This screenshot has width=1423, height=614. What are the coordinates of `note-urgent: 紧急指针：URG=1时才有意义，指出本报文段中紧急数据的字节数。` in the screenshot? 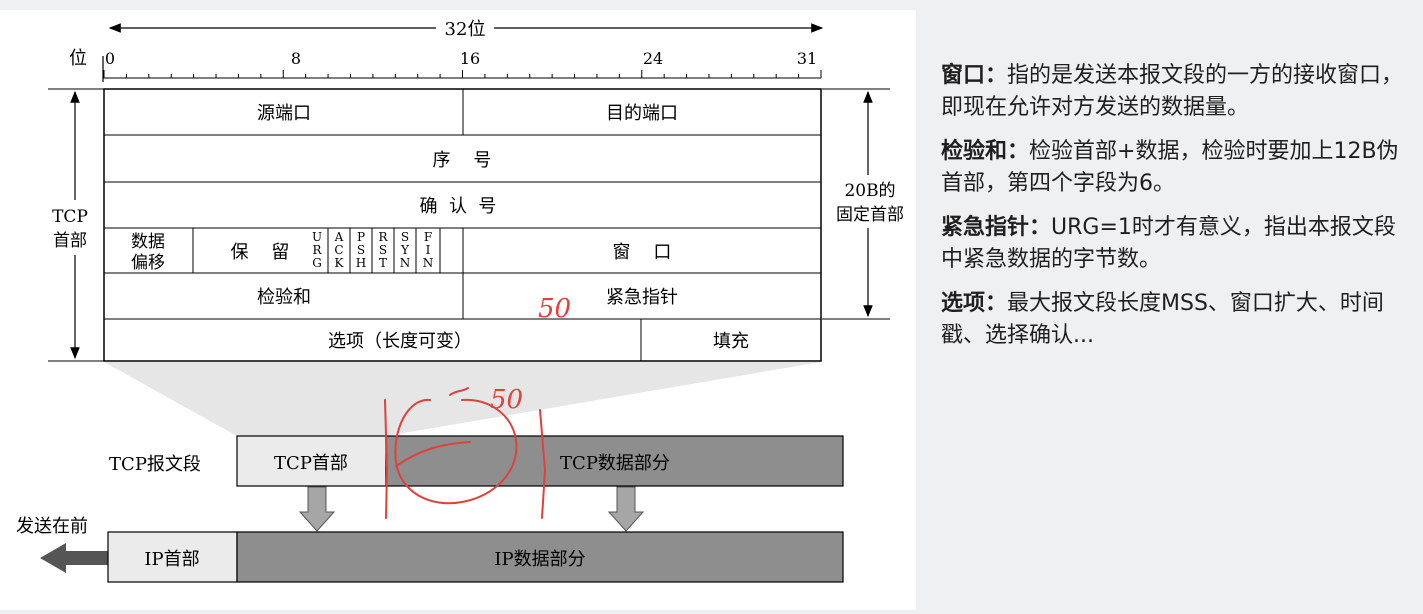 It's located at (1176, 244).